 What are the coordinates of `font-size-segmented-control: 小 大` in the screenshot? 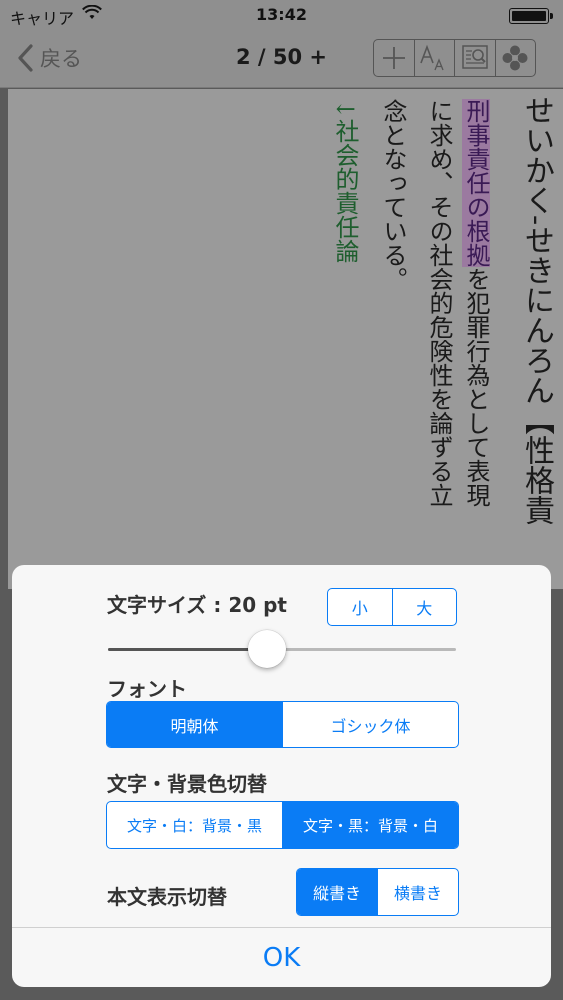 It's located at (392, 607).